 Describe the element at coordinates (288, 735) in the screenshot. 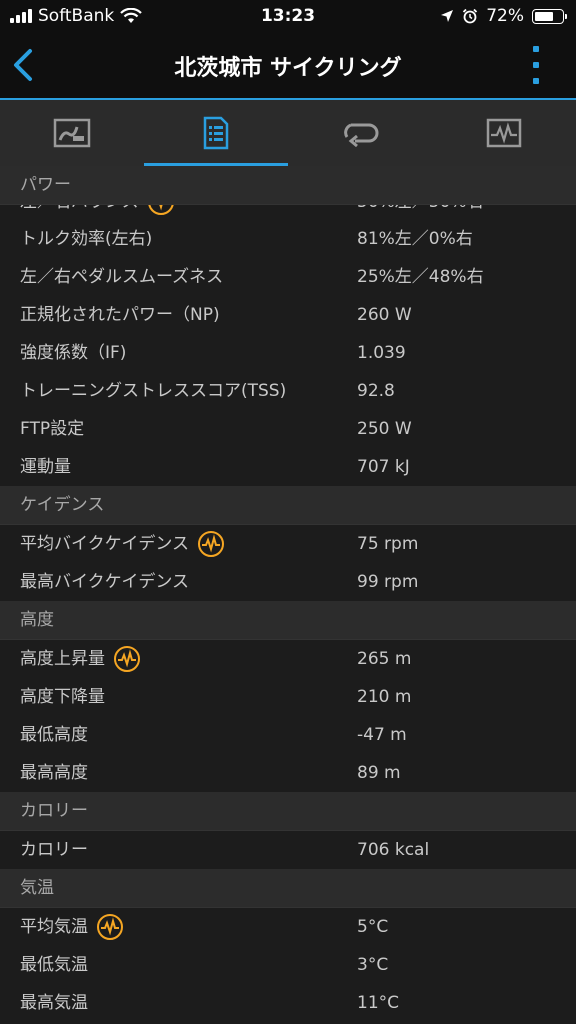

I see `stat-row-min-elevation: 最低高度 -47 m` at that location.